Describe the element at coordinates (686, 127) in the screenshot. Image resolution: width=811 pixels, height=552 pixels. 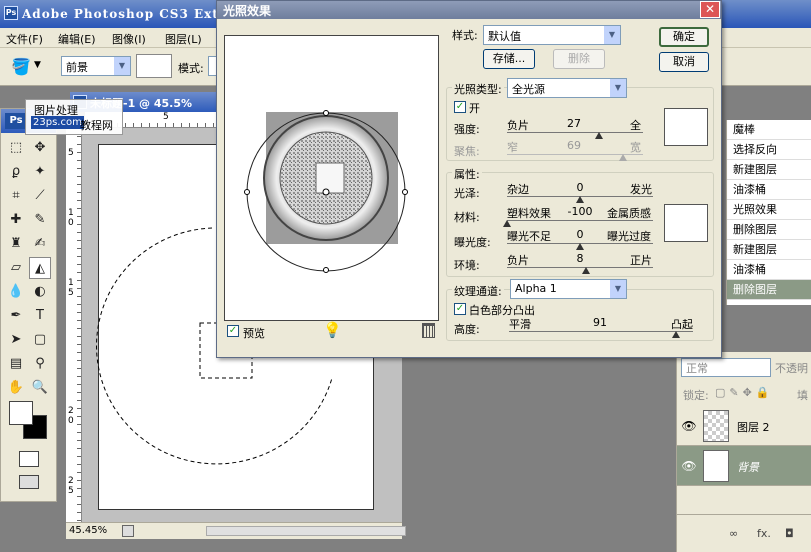
I see `light-color-swatch` at that location.